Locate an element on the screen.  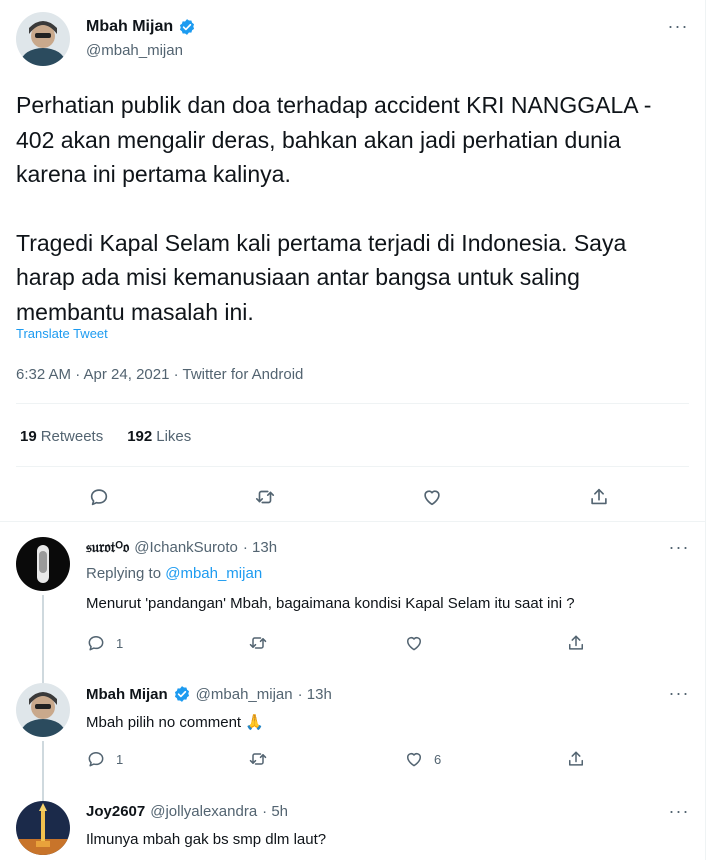
likes-label: Likes is located at coordinates (174, 436).